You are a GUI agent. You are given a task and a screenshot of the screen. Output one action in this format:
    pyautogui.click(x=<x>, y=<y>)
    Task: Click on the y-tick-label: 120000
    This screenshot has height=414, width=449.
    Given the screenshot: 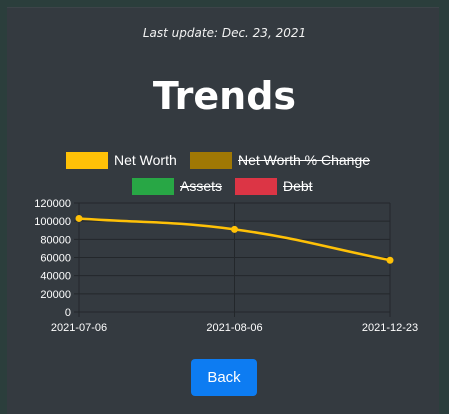 What is the action you would take?
    pyautogui.click(x=52, y=204)
    